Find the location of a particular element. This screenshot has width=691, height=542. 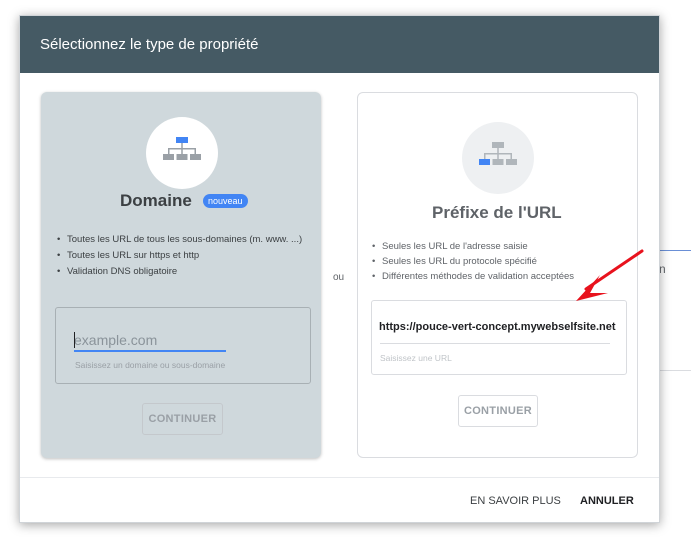

input-underline is located at coordinates (495, 343).